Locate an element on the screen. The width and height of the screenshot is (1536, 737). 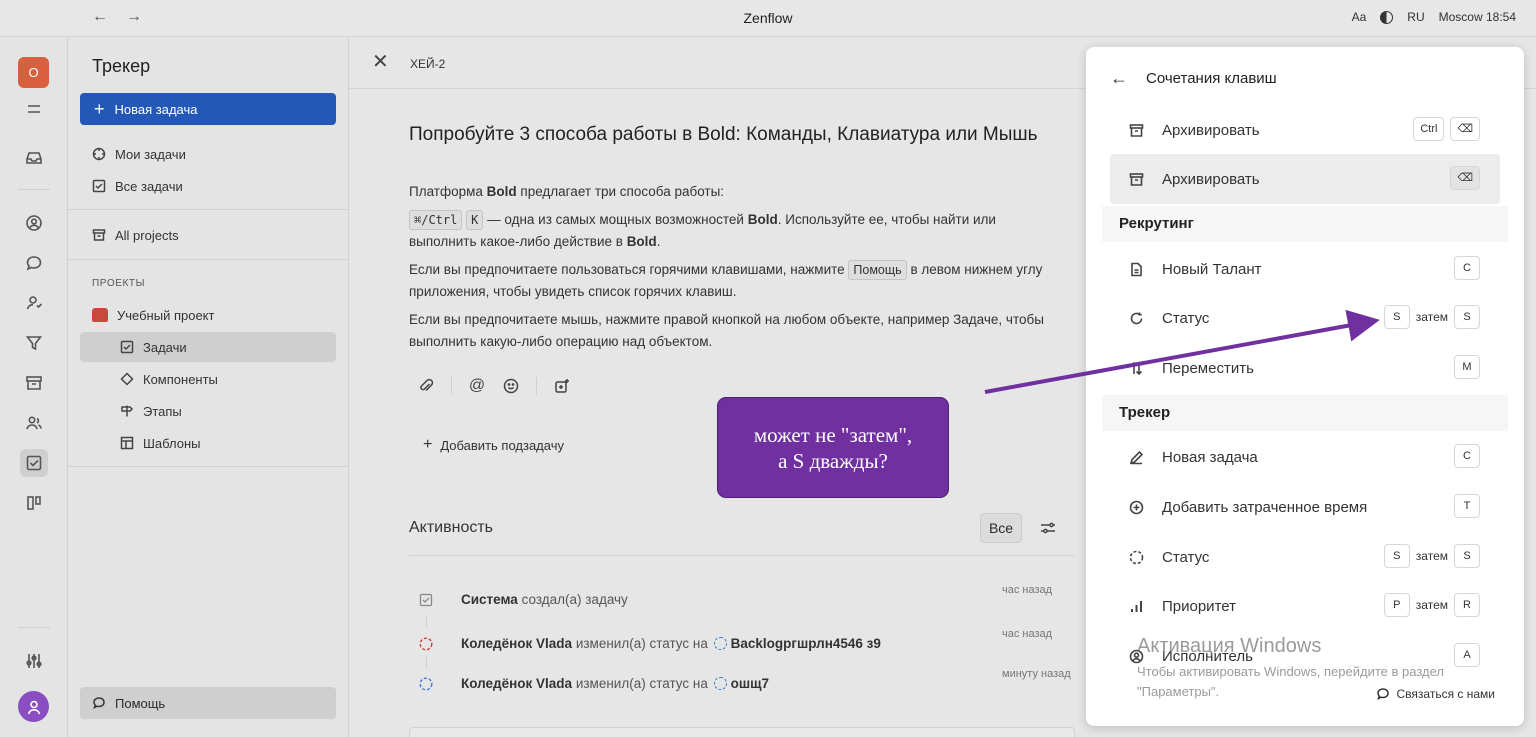
kbd-k: K is located at coordinates (475, 220).